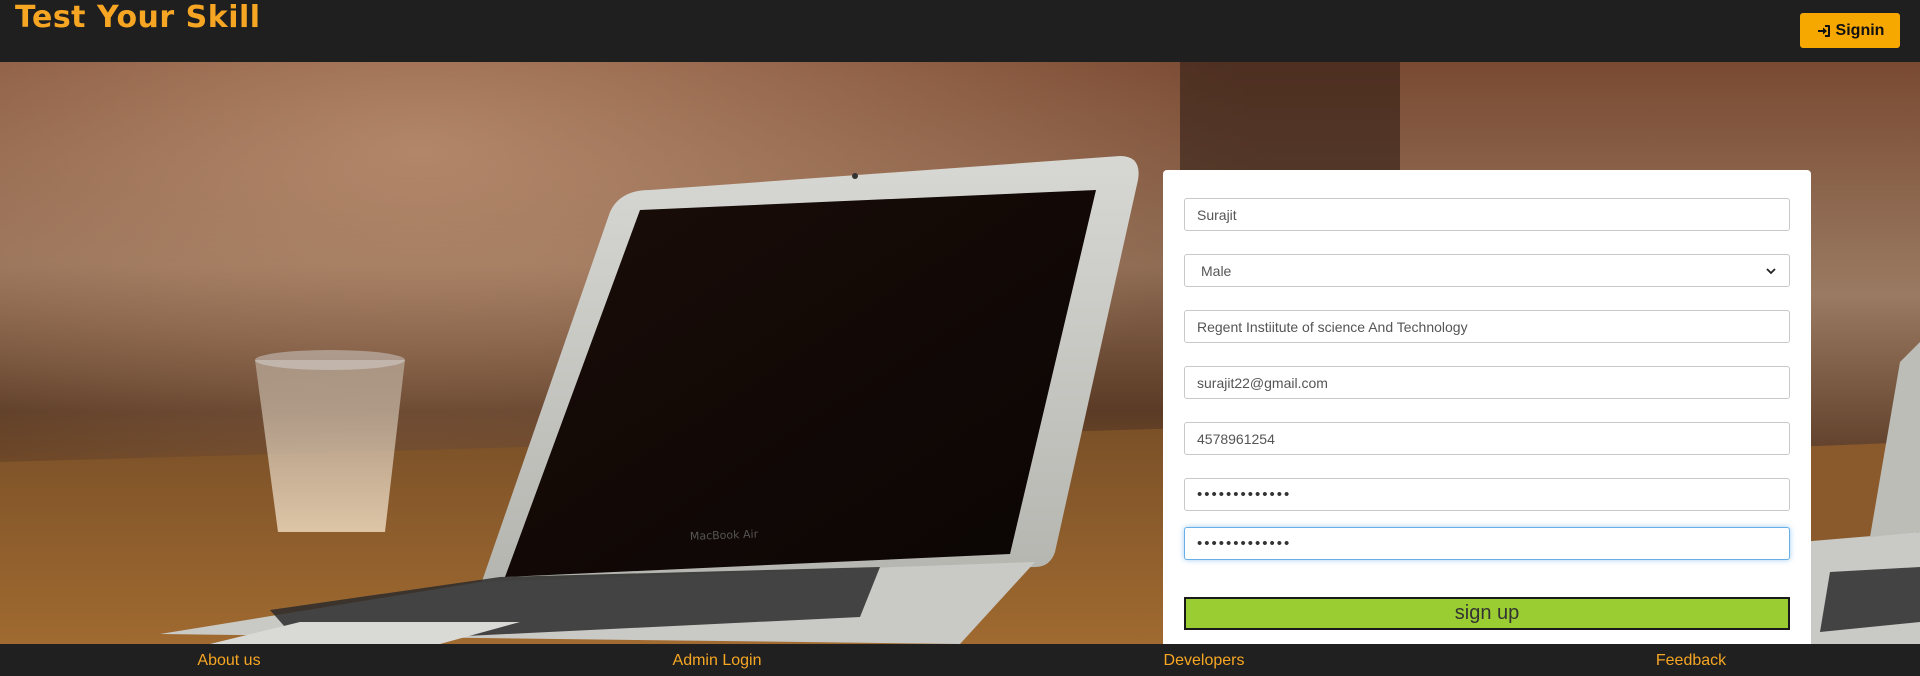  What do you see at coordinates (1244, 494) in the screenshot?
I see `password-value: •••••••••••••` at bounding box center [1244, 494].